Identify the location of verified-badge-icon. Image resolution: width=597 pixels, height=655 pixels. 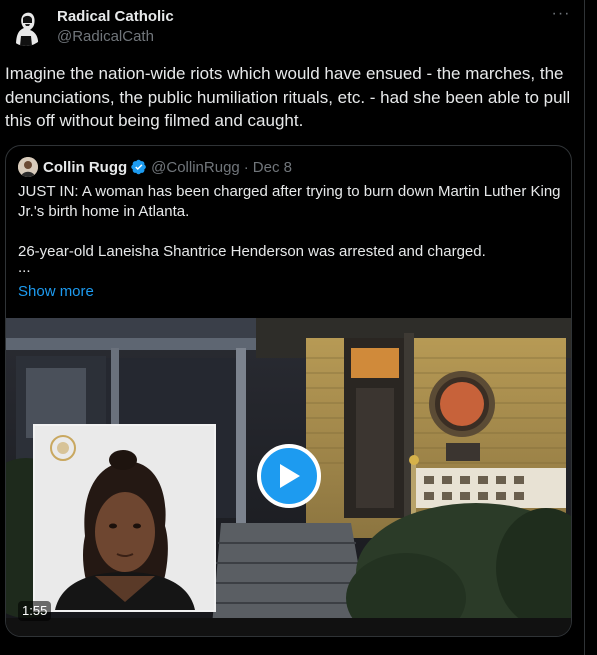
(138, 167).